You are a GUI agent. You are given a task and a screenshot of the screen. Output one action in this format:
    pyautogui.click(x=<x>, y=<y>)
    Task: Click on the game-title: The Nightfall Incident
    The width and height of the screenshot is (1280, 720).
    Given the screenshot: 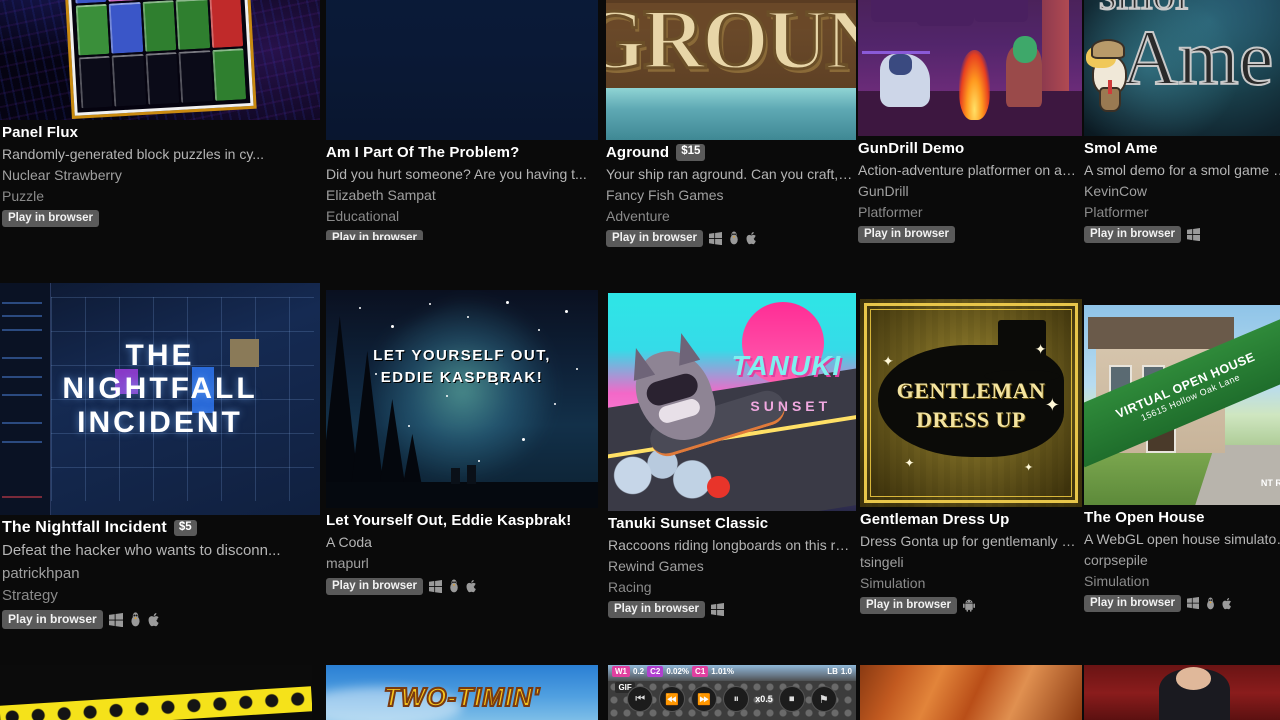 What is the action you would take?
    pyautogui.click(x=84, y=528)
    